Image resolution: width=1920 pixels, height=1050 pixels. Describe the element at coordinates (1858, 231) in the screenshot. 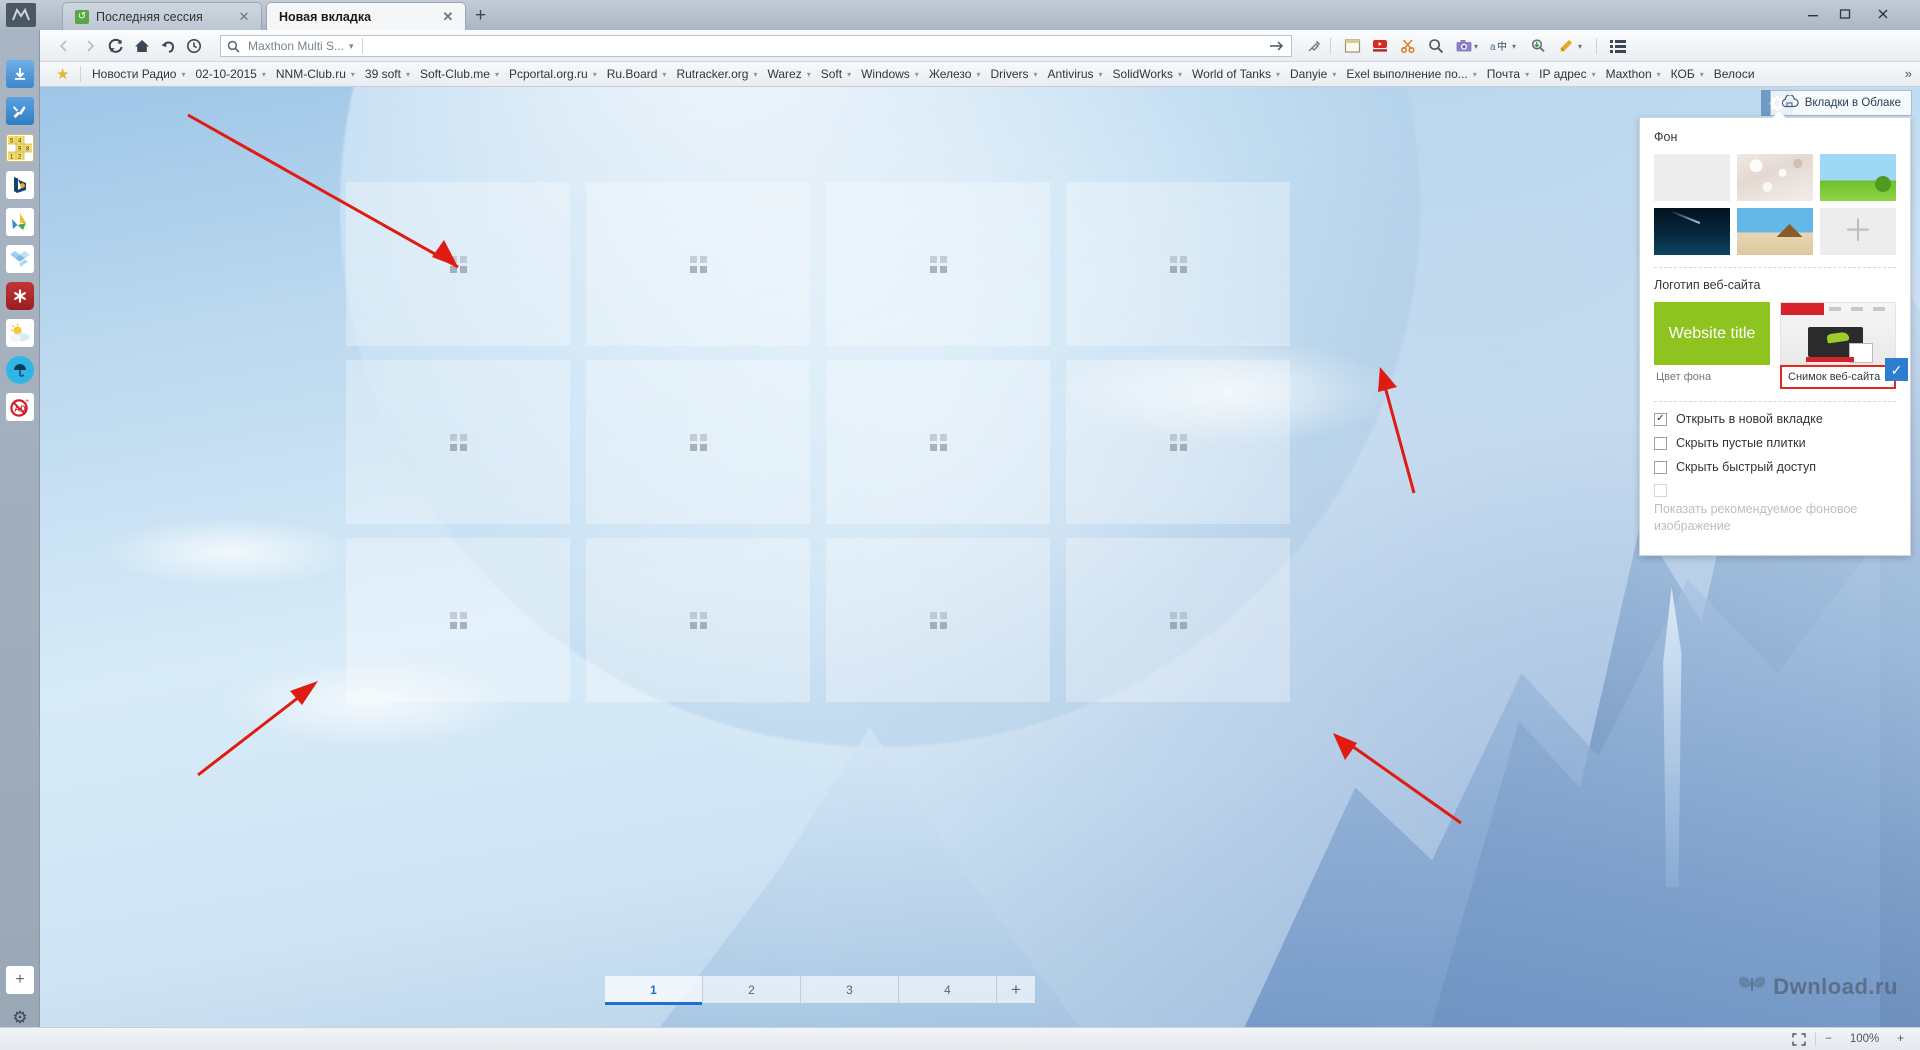

I see `background-thumb-add-button: ＋` at that location.